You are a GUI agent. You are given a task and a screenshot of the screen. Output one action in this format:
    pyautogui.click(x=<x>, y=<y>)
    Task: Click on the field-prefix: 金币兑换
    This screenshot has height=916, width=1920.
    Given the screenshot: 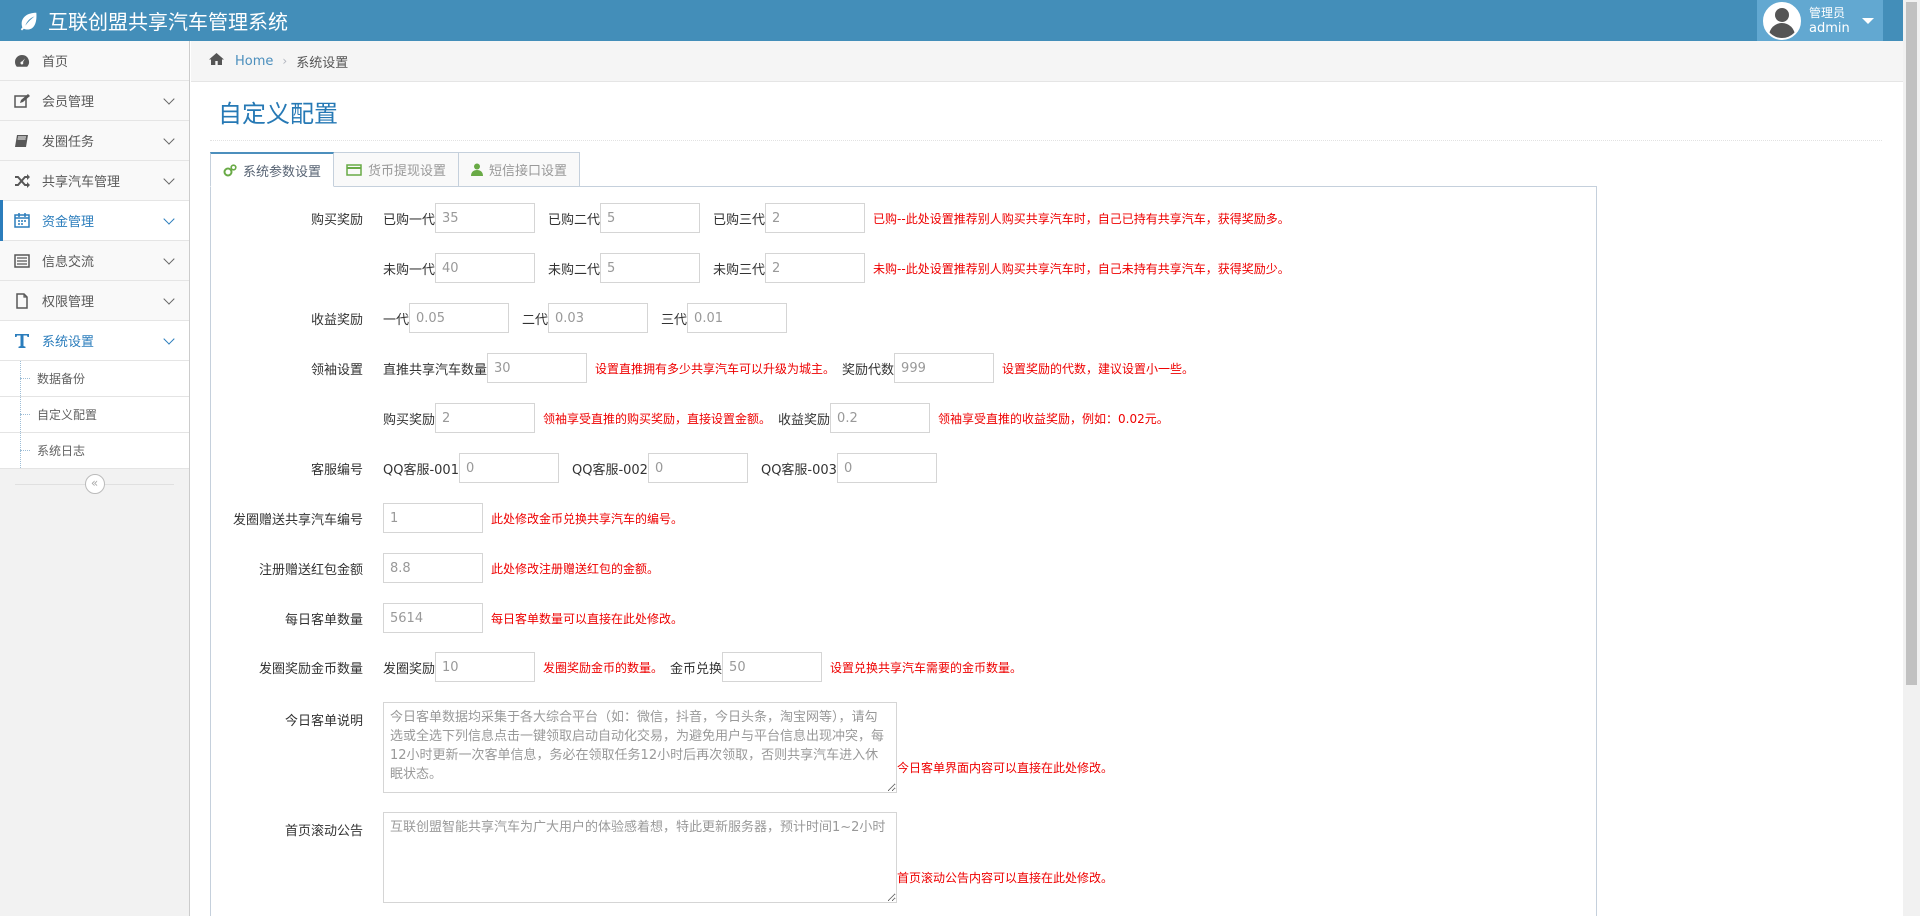 What is the action you would take?
    pyautogui.click(x=696, y=669)
    